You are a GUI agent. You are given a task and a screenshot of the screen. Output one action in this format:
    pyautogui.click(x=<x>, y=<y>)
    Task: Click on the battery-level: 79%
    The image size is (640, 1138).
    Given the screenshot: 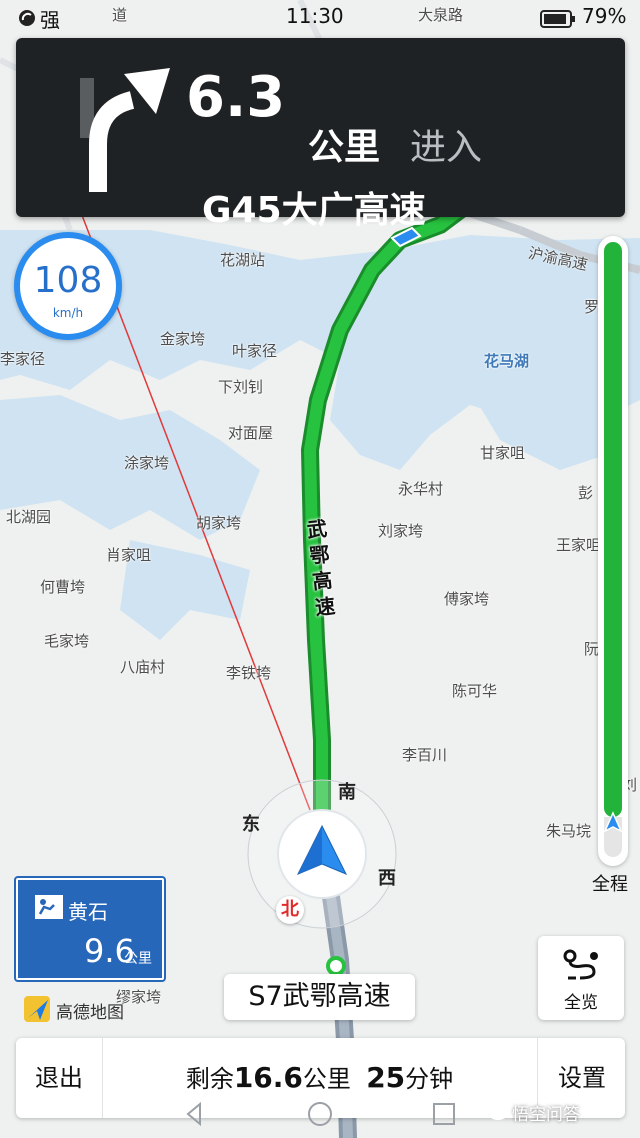 What is the action you would take?
    pyautogui.click(x=604, y=16)
    